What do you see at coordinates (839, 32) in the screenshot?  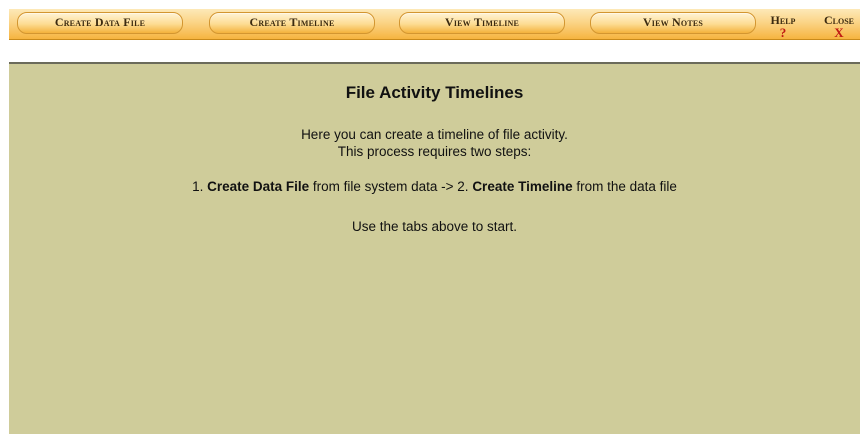 I see `close-x-icon: X` at bounding box center [839, 32].